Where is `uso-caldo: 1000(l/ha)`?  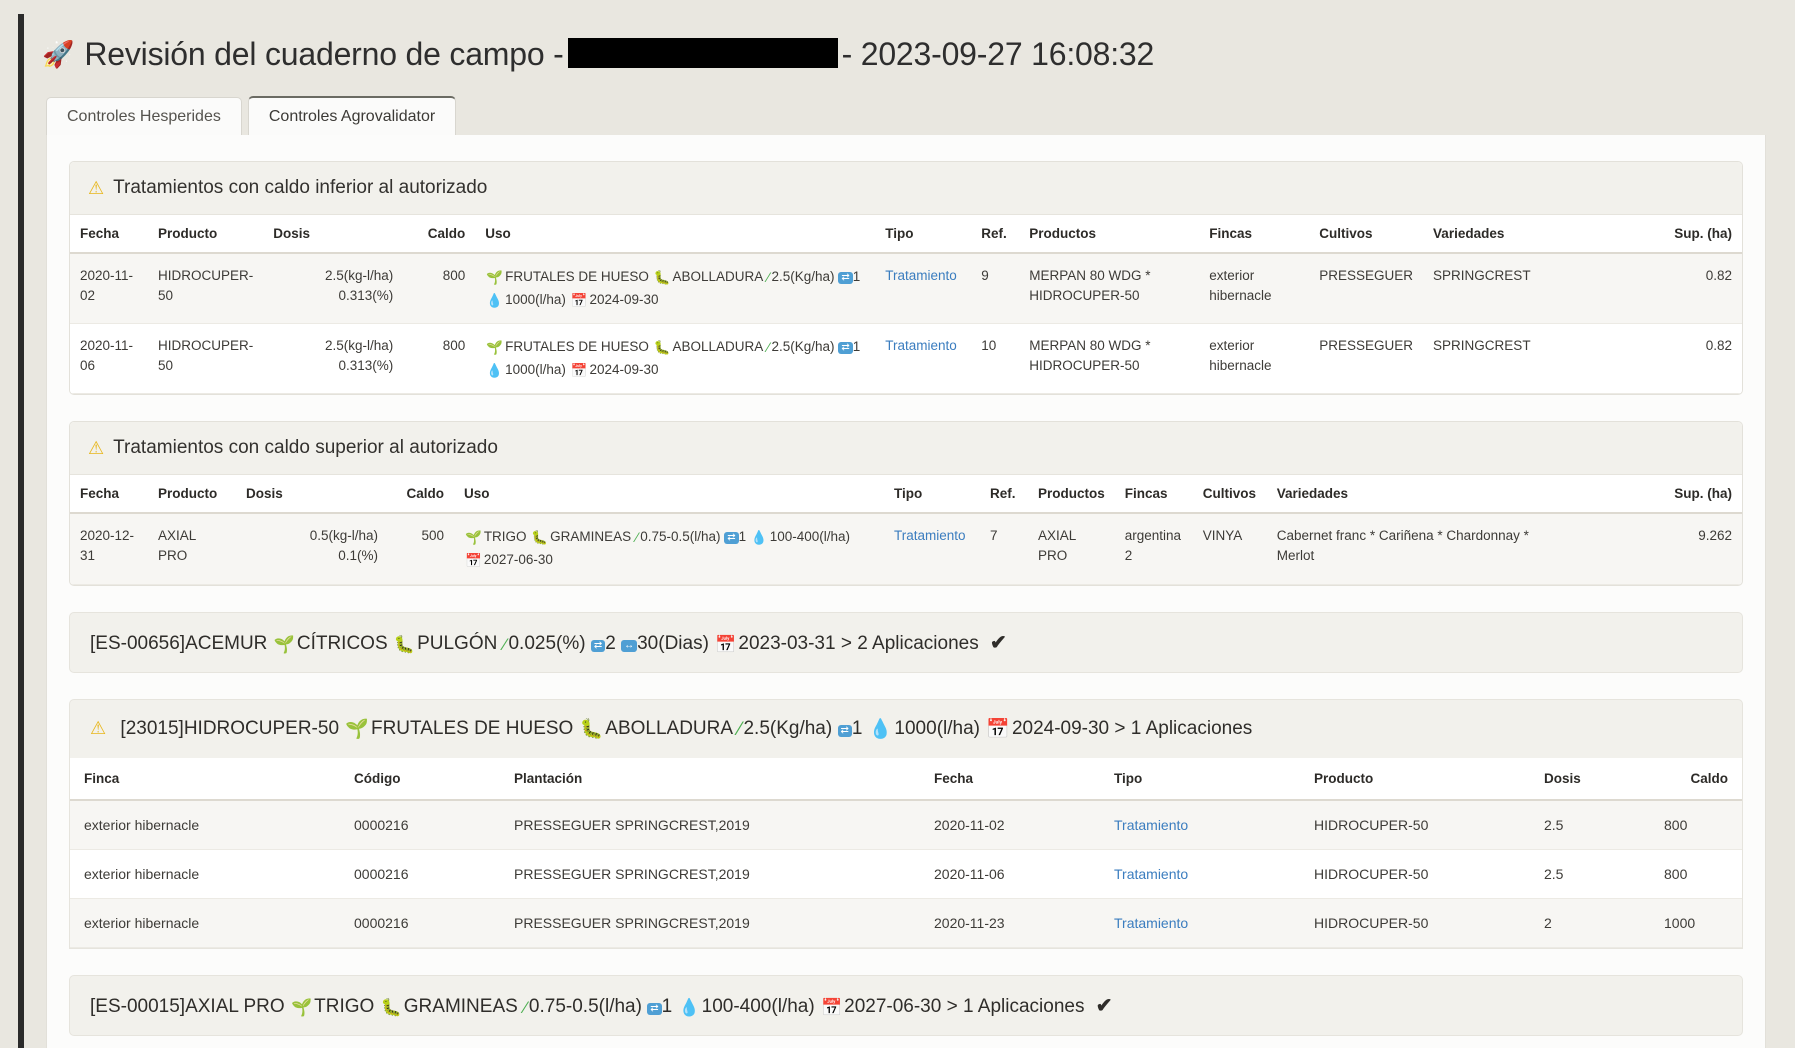 uso-caldo: 1000(l/ha) is located at coordinates (535, 299).